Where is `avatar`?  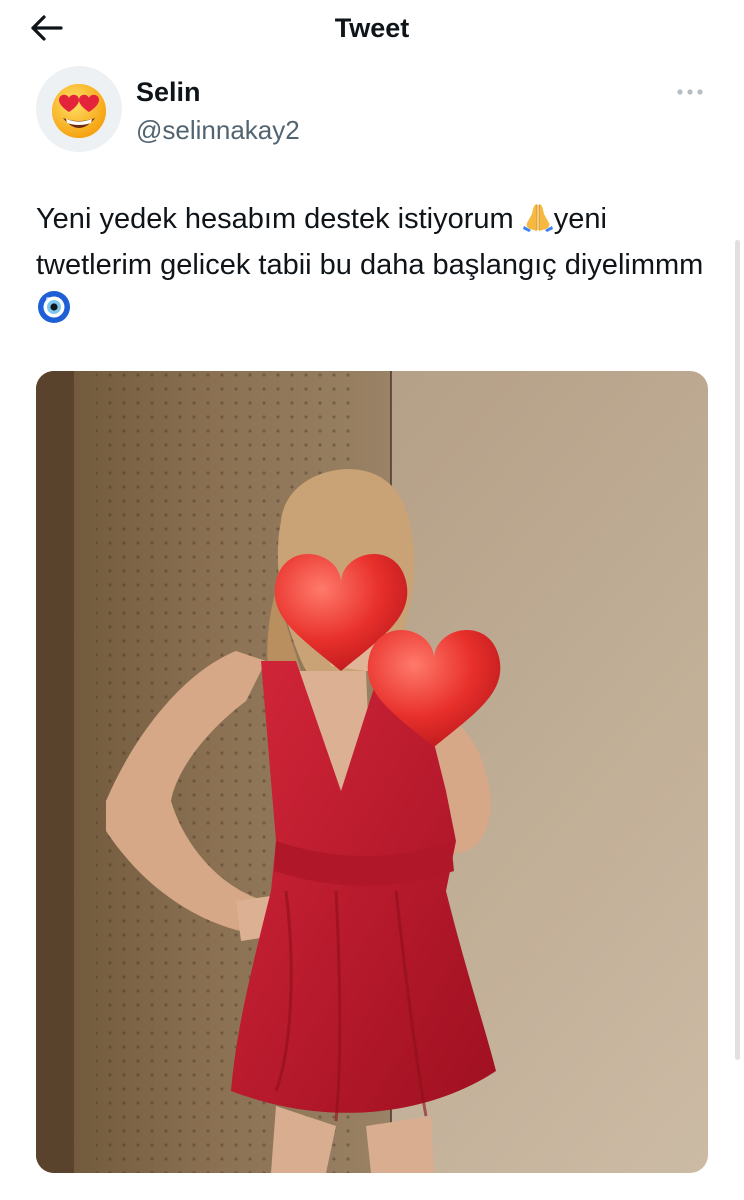
avatar is located at coordinates (79, 109).